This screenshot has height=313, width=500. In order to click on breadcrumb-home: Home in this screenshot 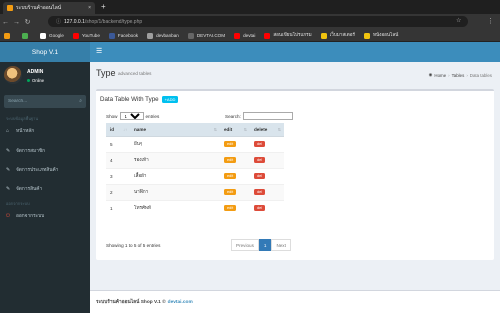, I will do `click(440, 75)`.